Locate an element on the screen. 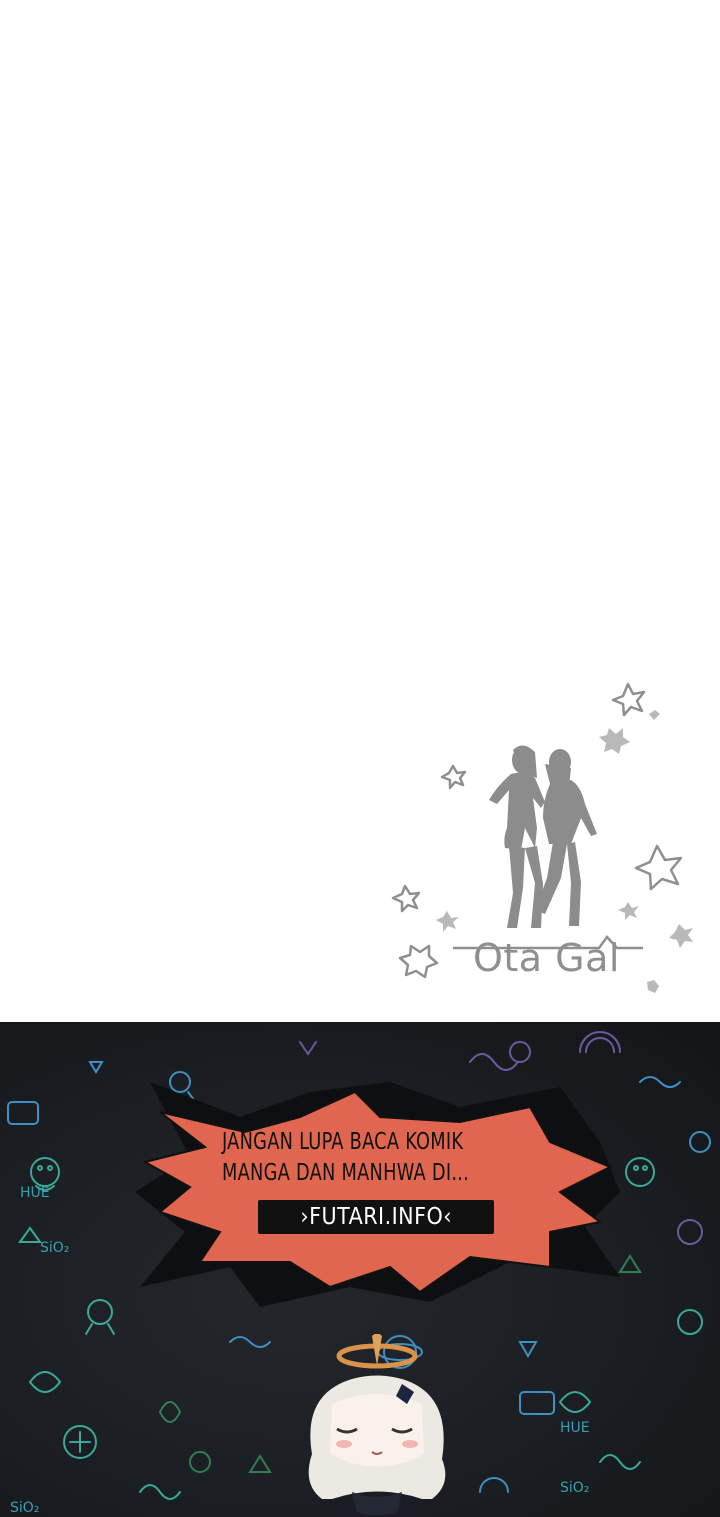 The height and width of the screenshot is (1517, 720). promo-line-1: JANGAN LUPA BACA KOMIK is located at coordinates (343, 1142).